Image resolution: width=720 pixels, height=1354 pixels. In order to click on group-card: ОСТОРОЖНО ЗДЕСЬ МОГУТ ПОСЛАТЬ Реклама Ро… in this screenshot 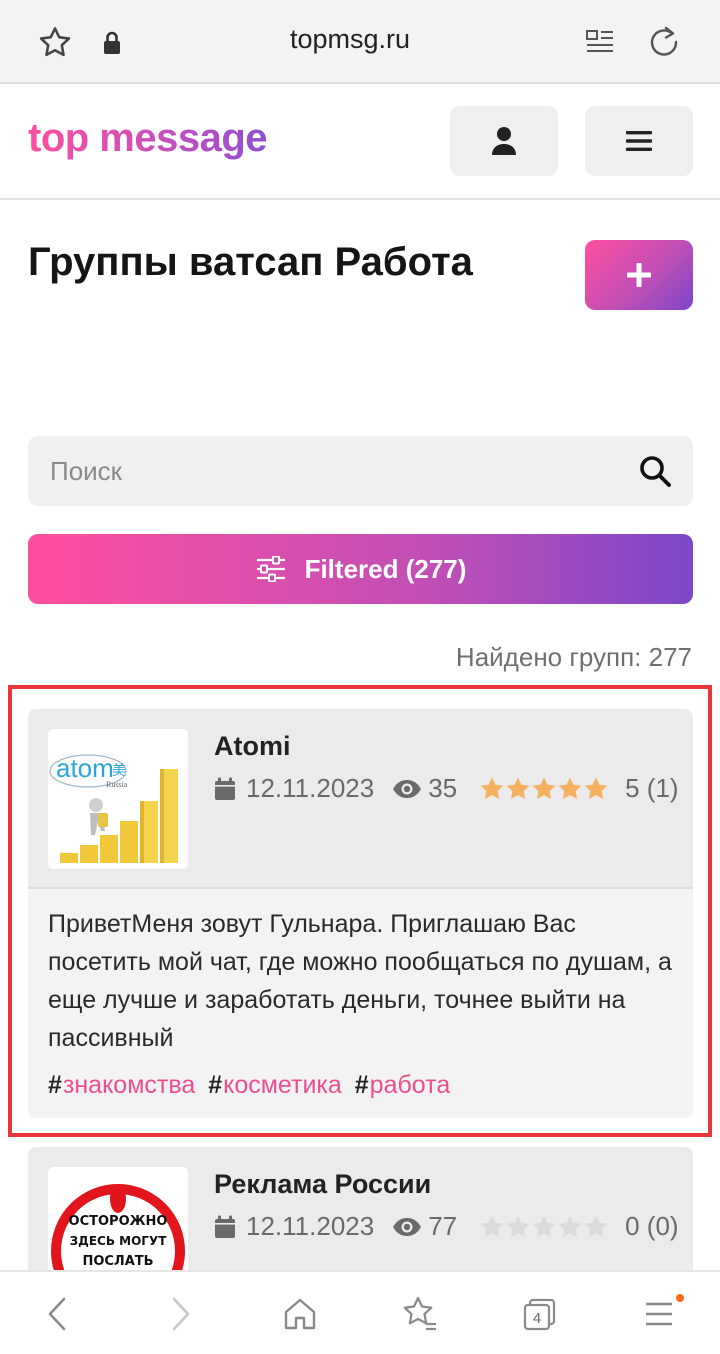, I will do `click(360, 1208)`.